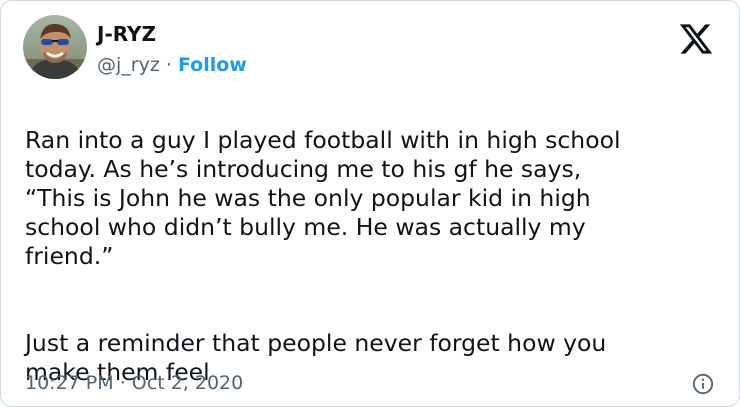  Describe the element at coordinates (187, 383) in the screenshot. I see `tweet-date: Oct 2, 2020` at that location.